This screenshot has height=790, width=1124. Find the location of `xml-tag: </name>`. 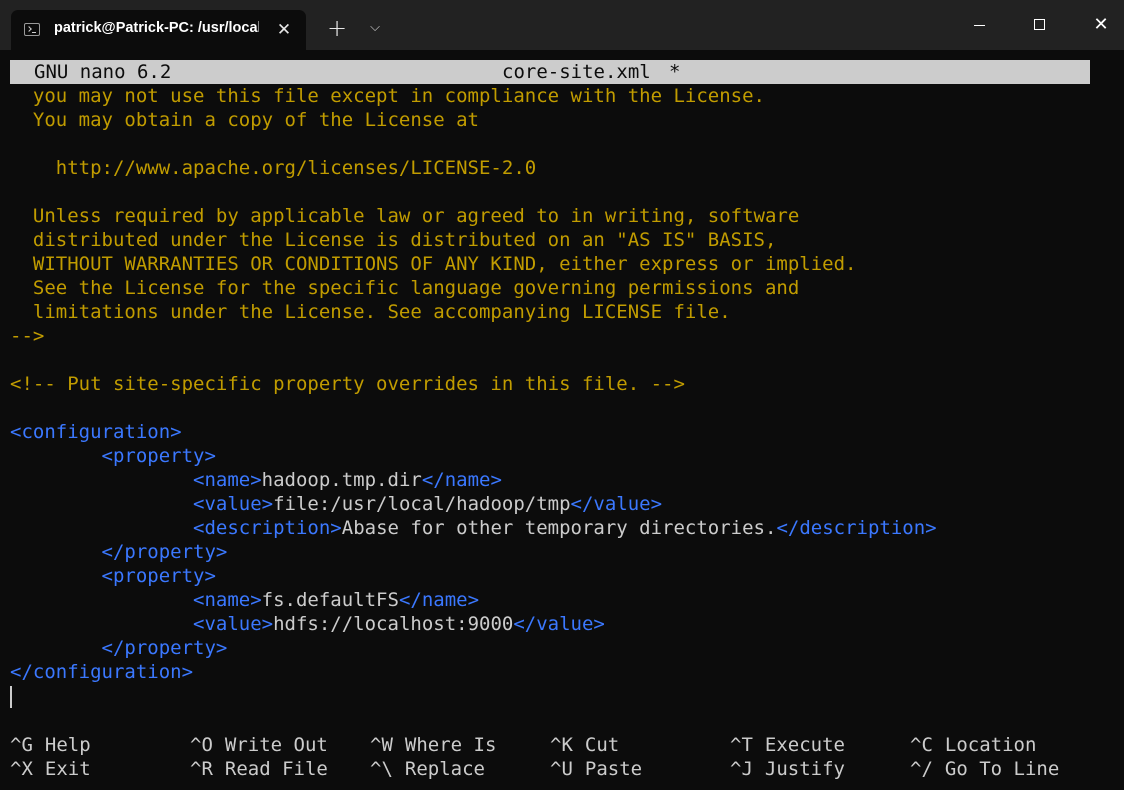

xml-tag: </name> is located at coordinates (461, 480).